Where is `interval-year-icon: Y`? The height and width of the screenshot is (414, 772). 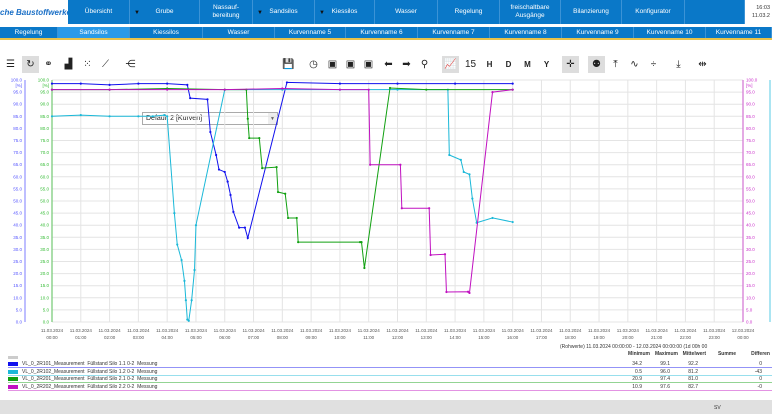
interval-year-icon: Y is located at coordinates (546, 64).